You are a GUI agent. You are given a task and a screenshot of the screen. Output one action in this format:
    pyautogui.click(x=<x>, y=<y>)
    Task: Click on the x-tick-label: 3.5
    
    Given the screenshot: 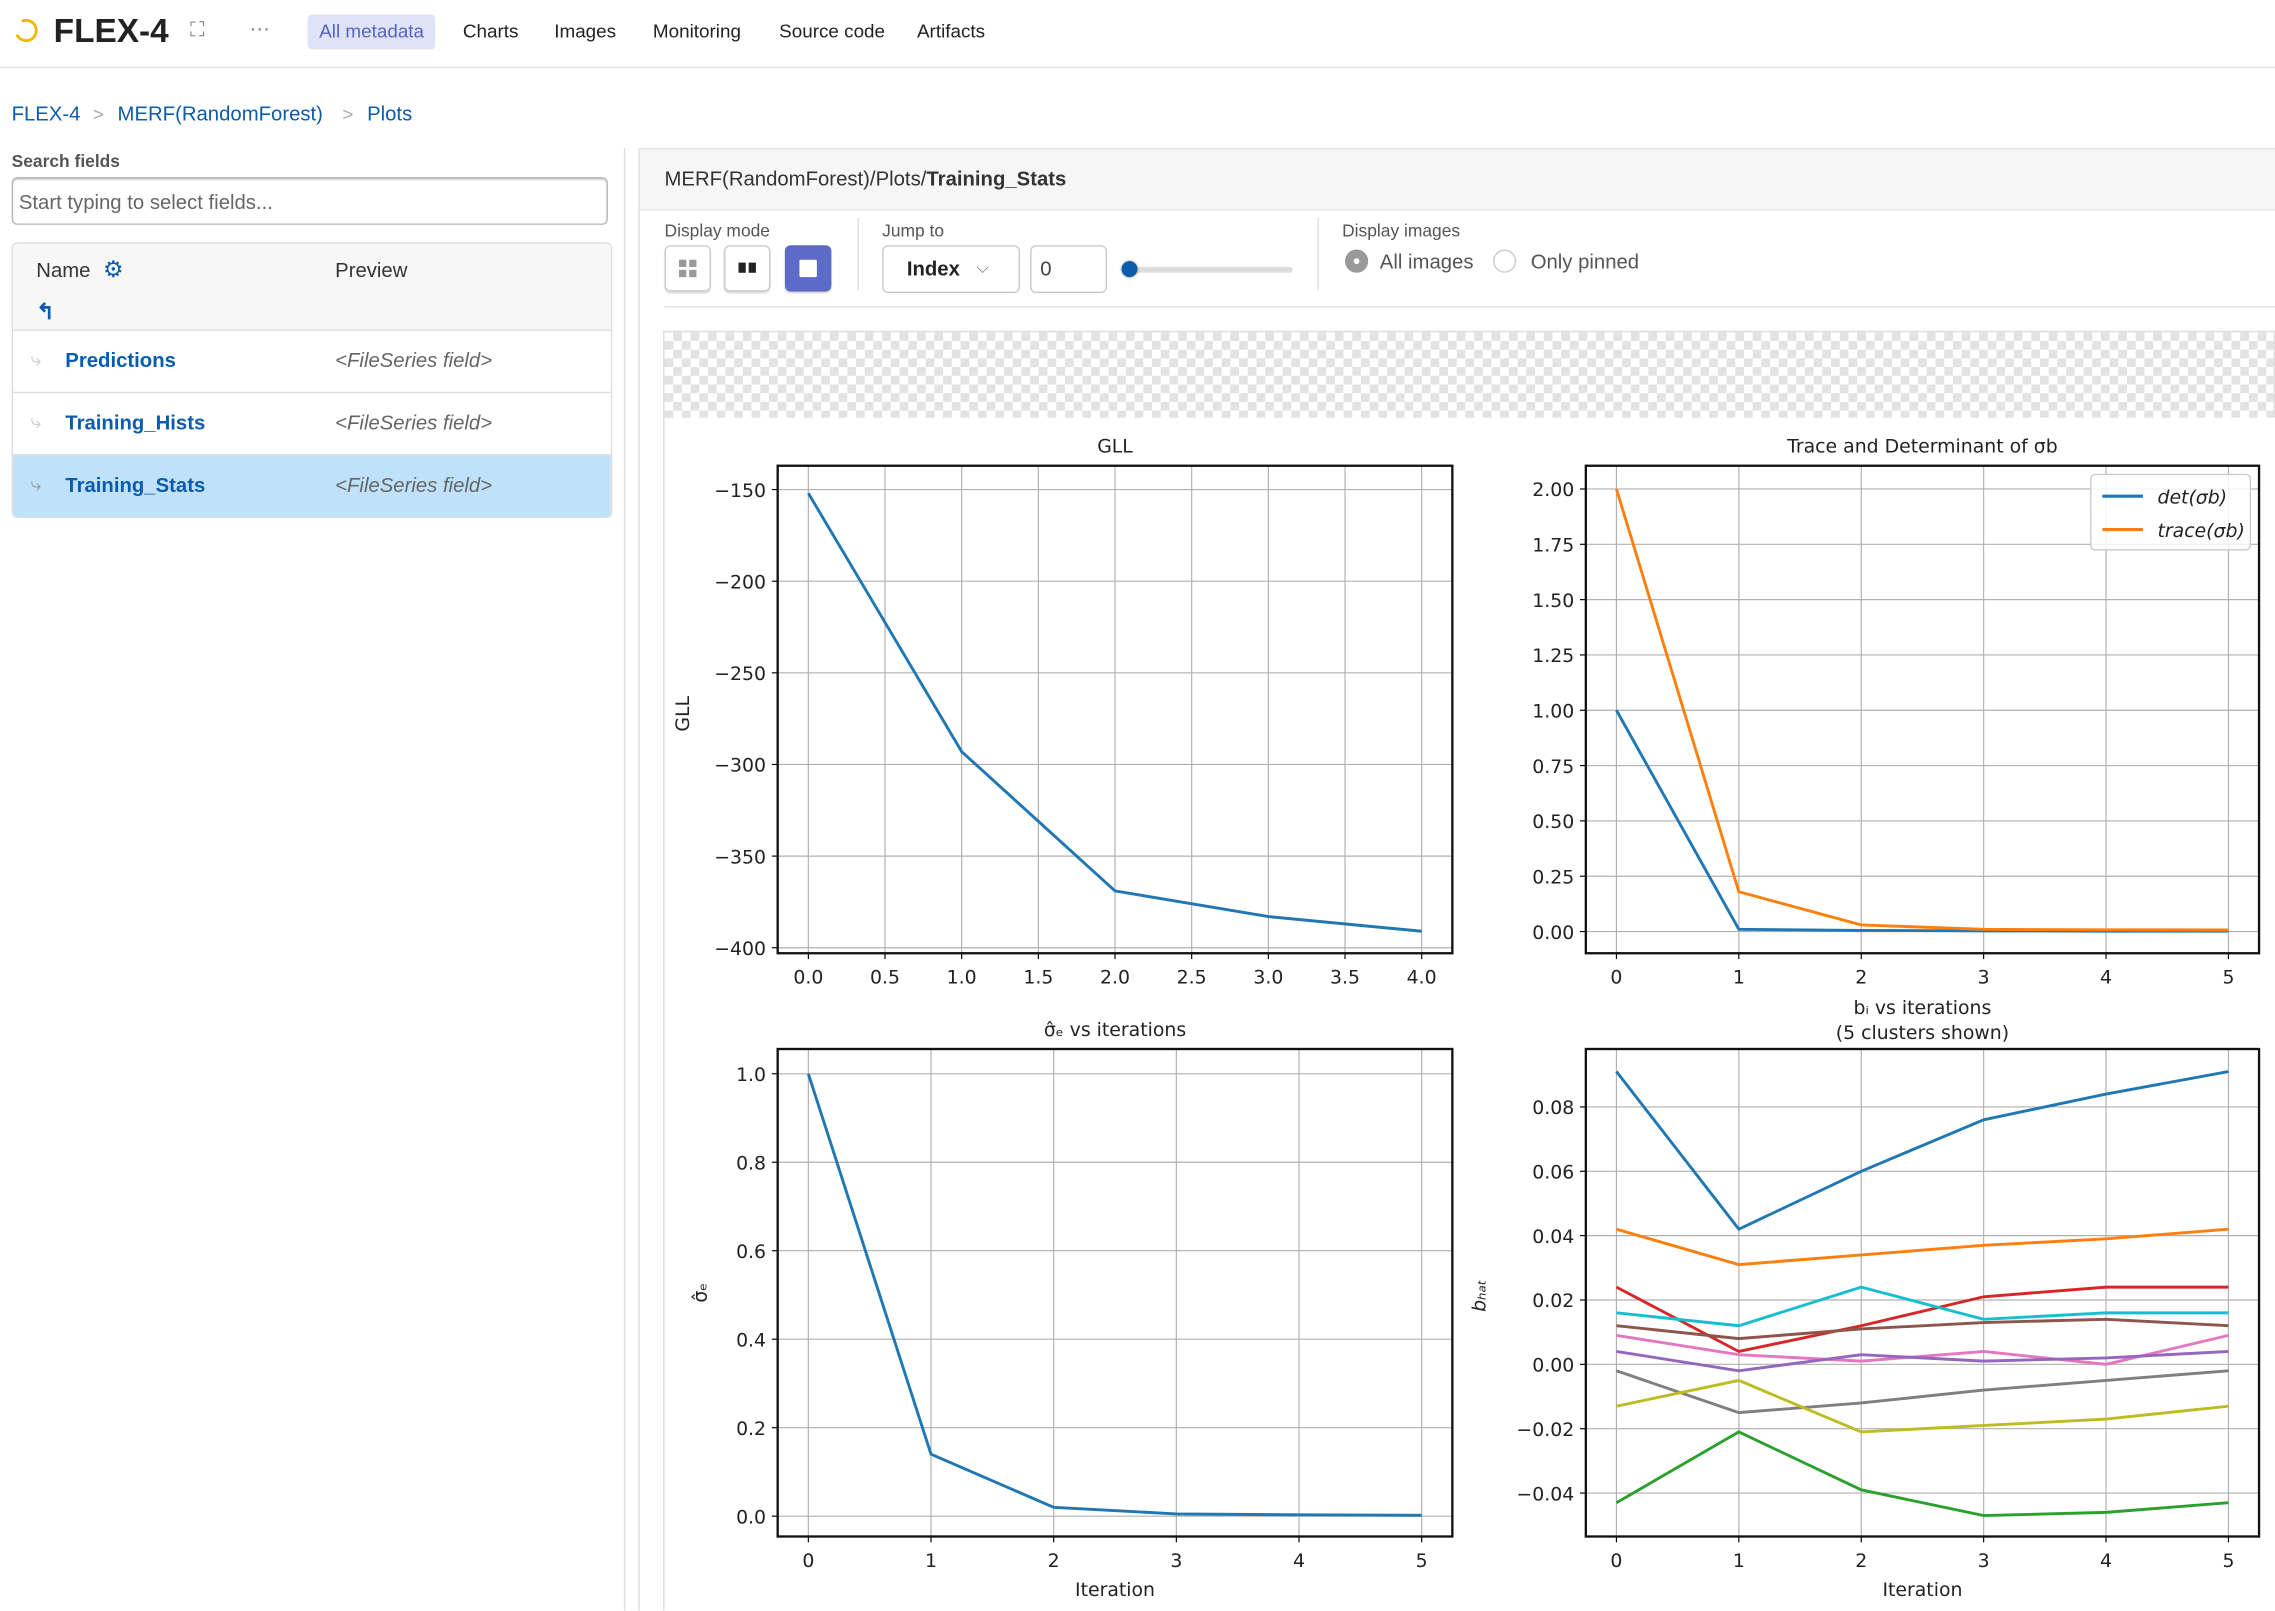 What is the action you would take?
    pyautogui.click(x=1345, y=978)
    